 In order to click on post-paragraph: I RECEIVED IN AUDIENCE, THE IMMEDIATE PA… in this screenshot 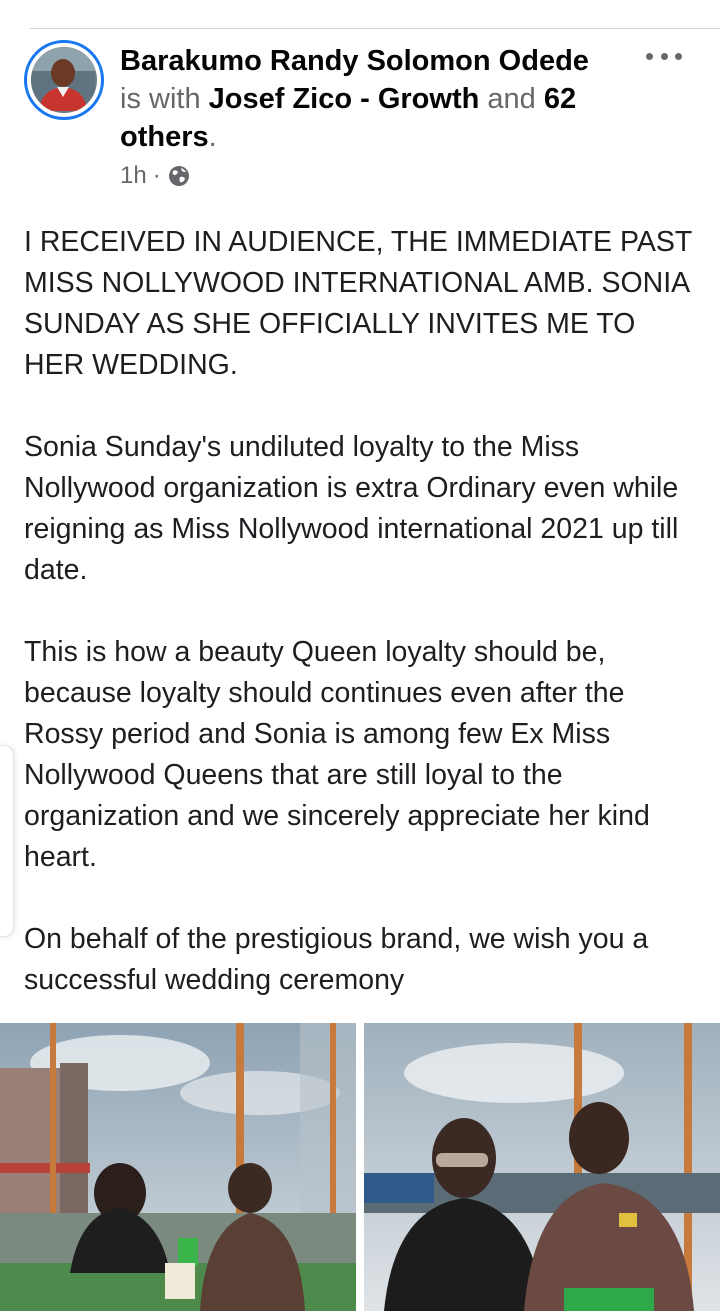, I will do `click(358, 303)`.